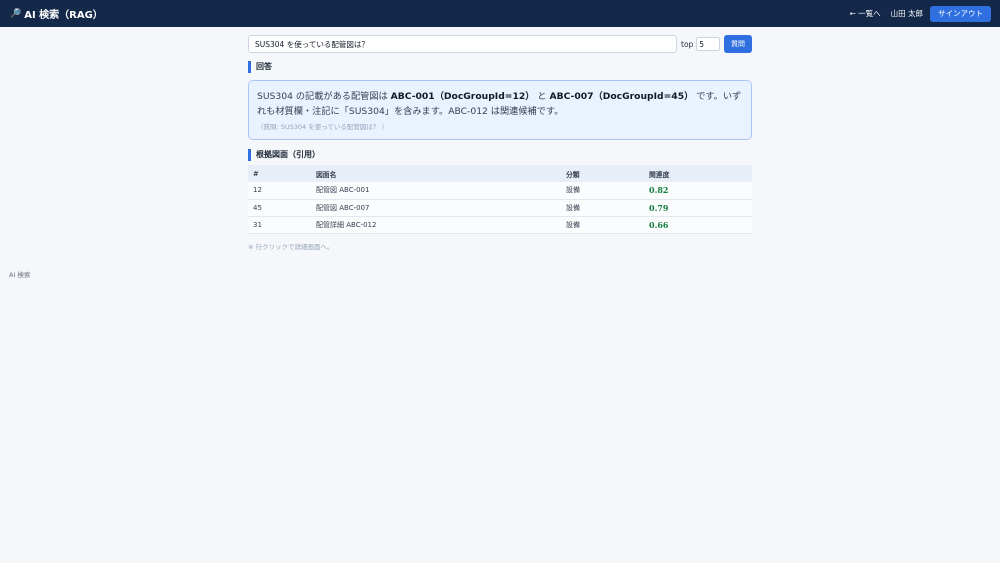 Image resolution: width=1000 pixels, height=563 pixels. Describe the element at coordinates (257, 190) in the screenshot. I see `row-id: 12` at that location.